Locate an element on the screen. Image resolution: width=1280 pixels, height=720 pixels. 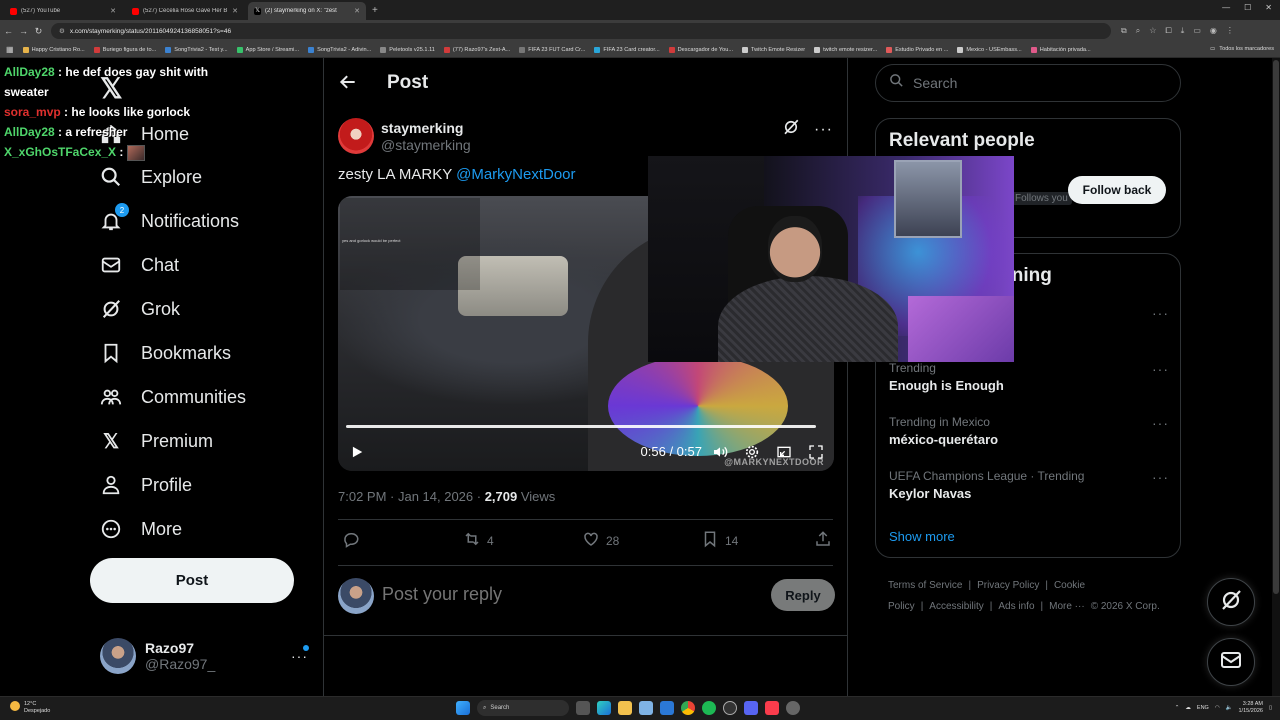
app-icon is located at coordinates (793, 708).